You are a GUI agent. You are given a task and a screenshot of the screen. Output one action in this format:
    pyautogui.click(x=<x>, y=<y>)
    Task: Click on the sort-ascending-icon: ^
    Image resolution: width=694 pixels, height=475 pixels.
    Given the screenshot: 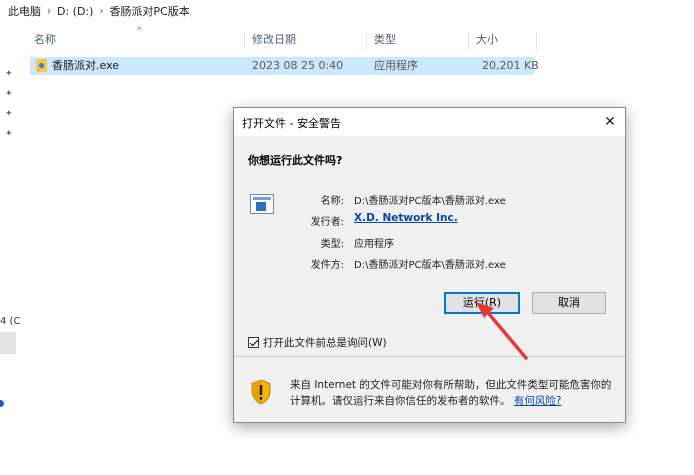 What is the action you would take?
    pyautogui.click(x=139, y=30)
    